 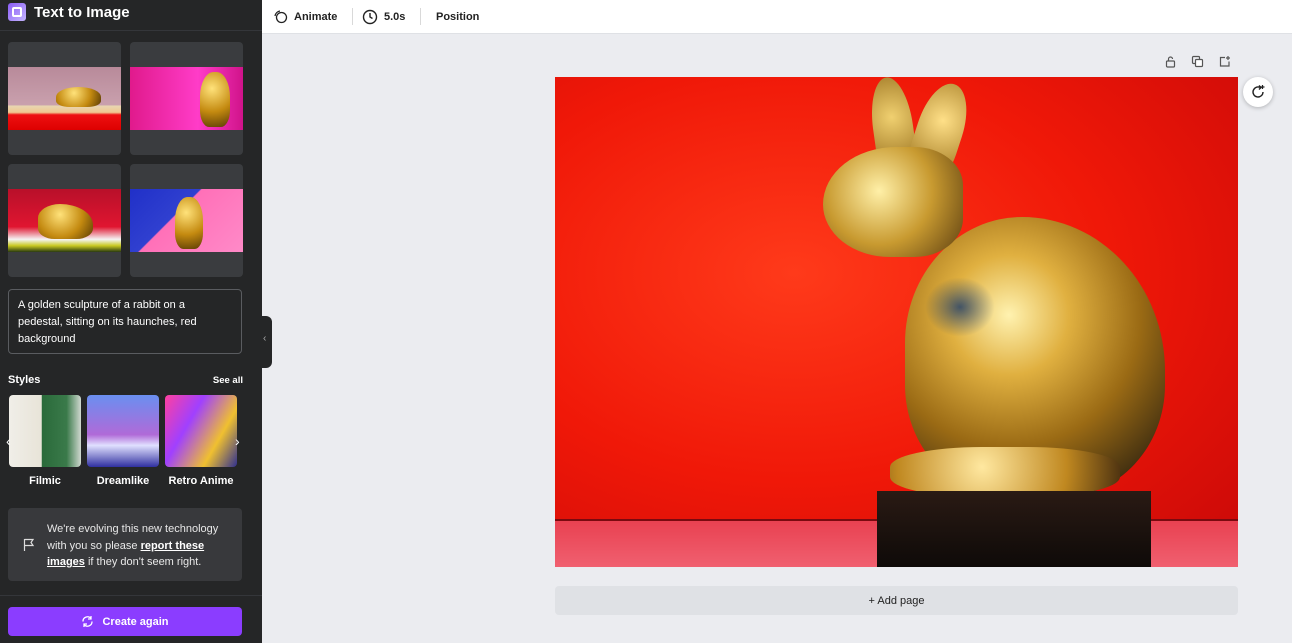 What do you see at coordinates (1170, 61) in the screenshot?
I see `lock-icon` at bounding box center [1170, 61].